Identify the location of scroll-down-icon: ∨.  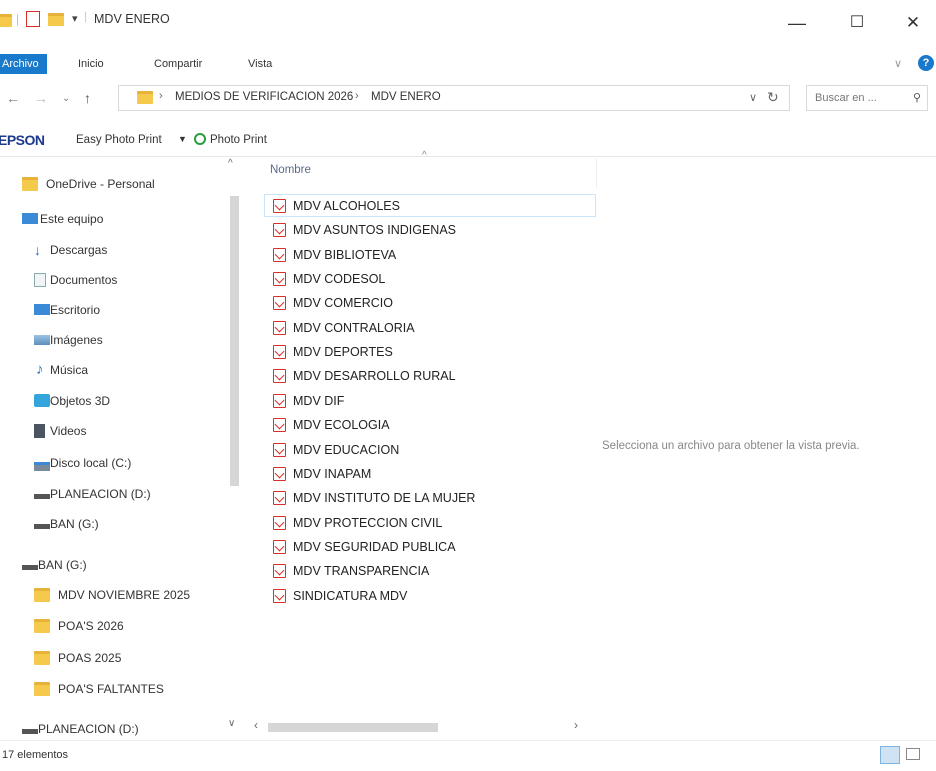
(231, 723).